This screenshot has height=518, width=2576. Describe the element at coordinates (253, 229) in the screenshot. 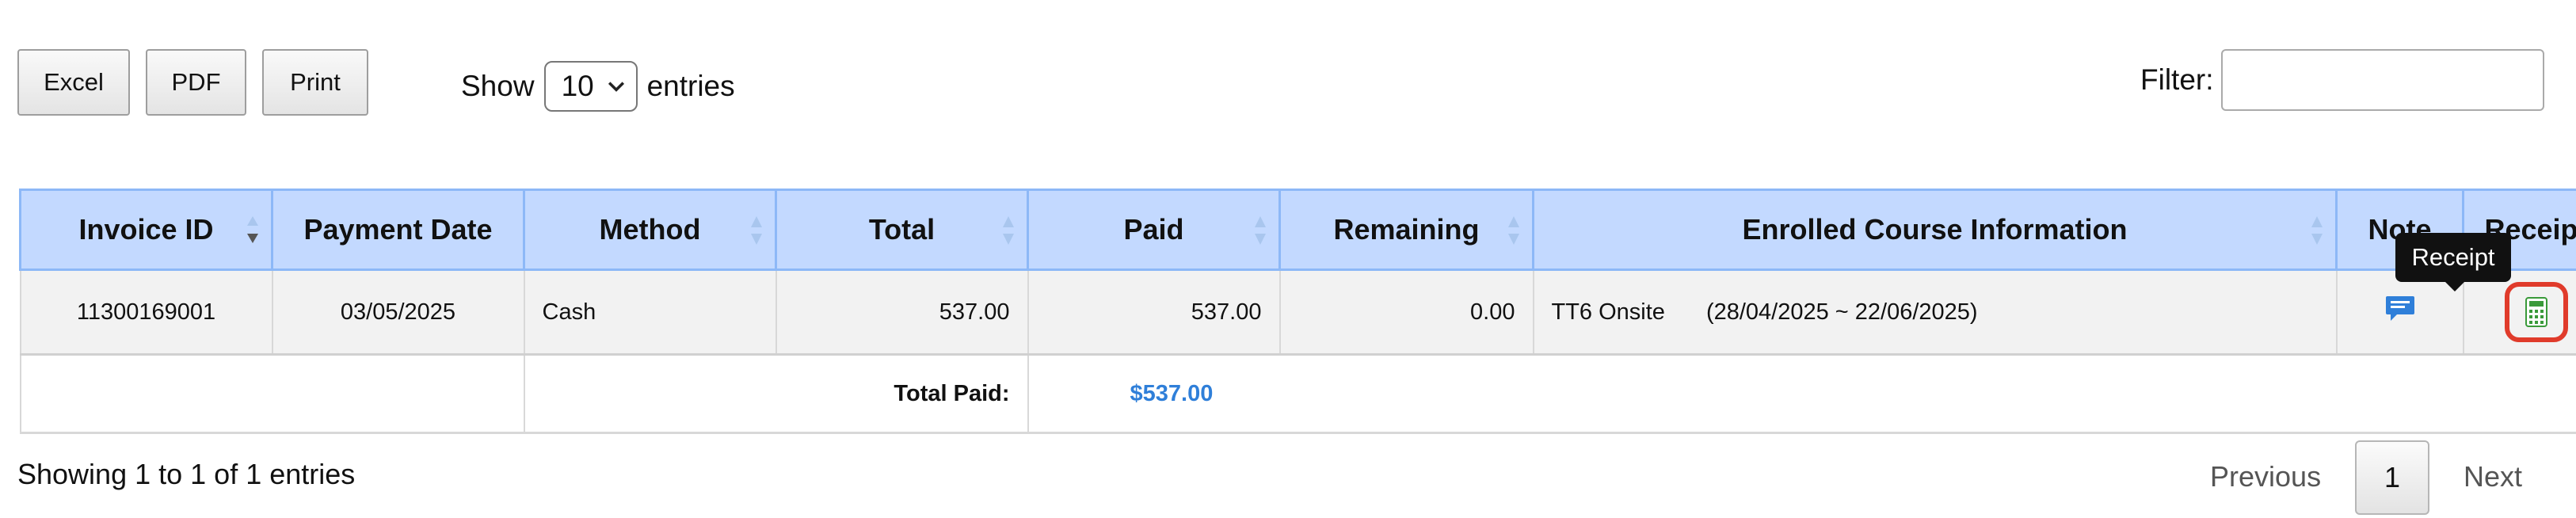

I see `sort-desc-icon` at that location.